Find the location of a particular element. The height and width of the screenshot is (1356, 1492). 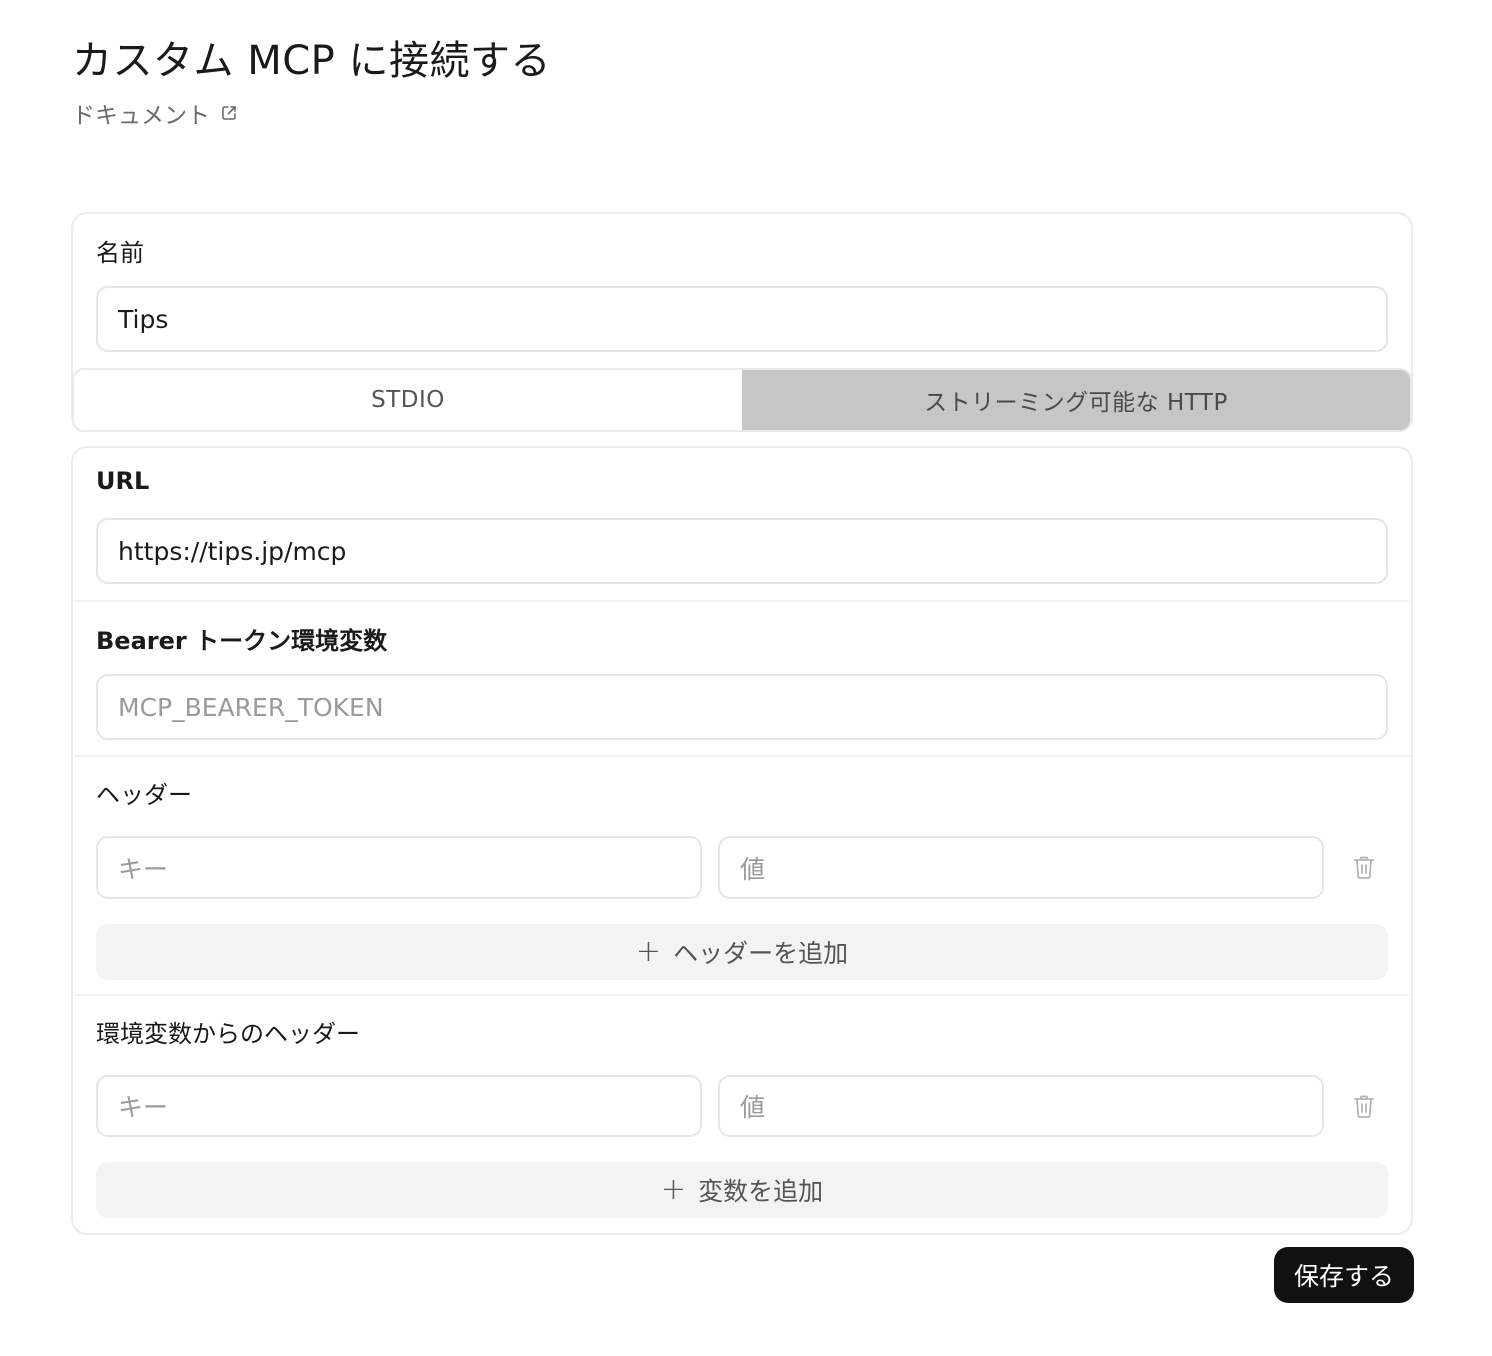

url-input-value: https://tips.jp/mcp is located at coordinates (232, 551).